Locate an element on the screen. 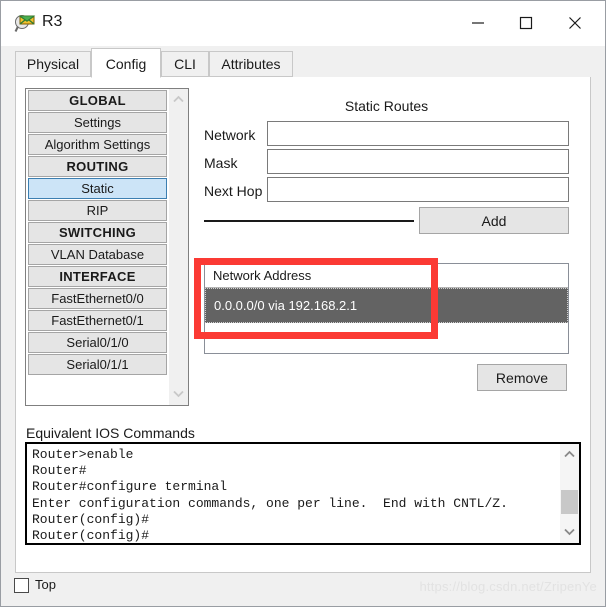 Image resolution: width=606 pixels, height=607 pixels. sidebar-section-interface: INTERFACE is located at coordinates (97, 276).